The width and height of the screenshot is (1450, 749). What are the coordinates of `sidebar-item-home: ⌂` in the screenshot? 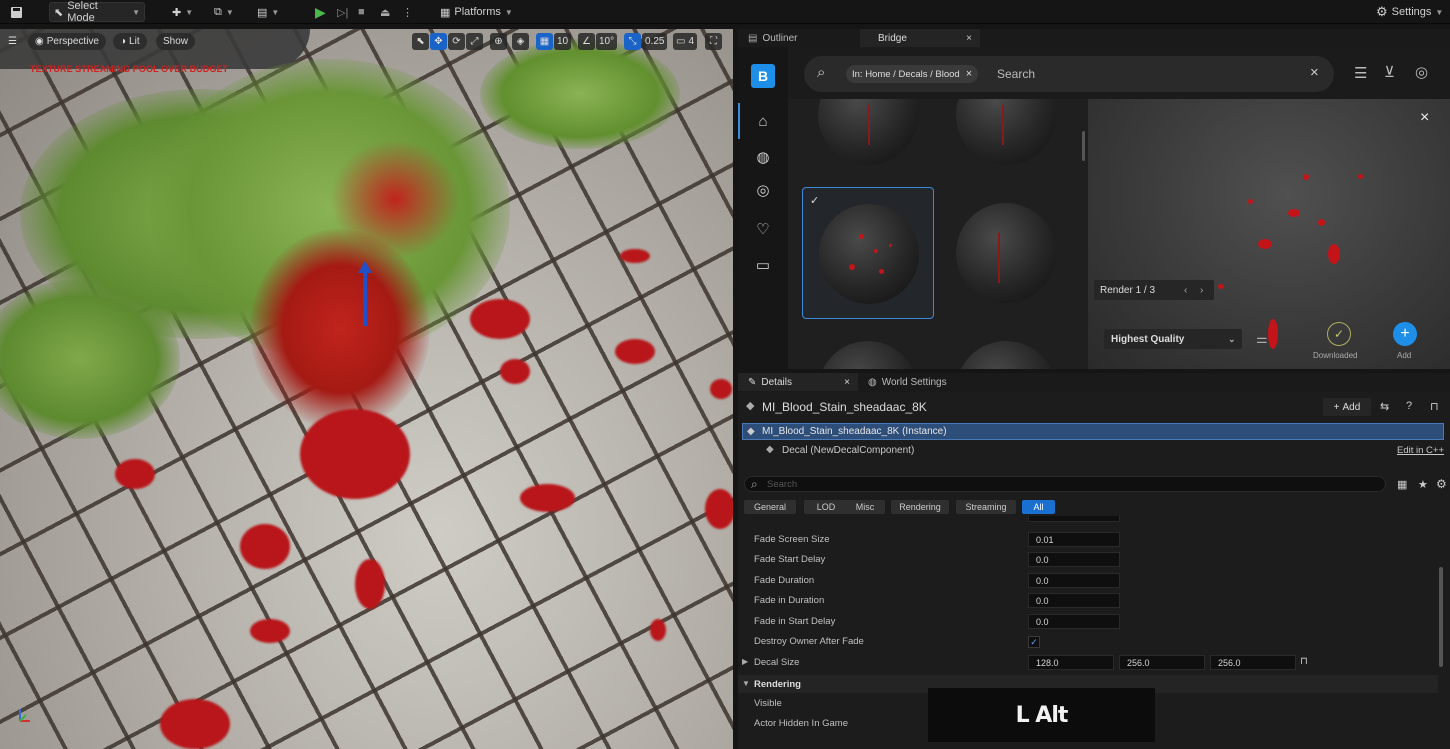 It's located at (763, 121).